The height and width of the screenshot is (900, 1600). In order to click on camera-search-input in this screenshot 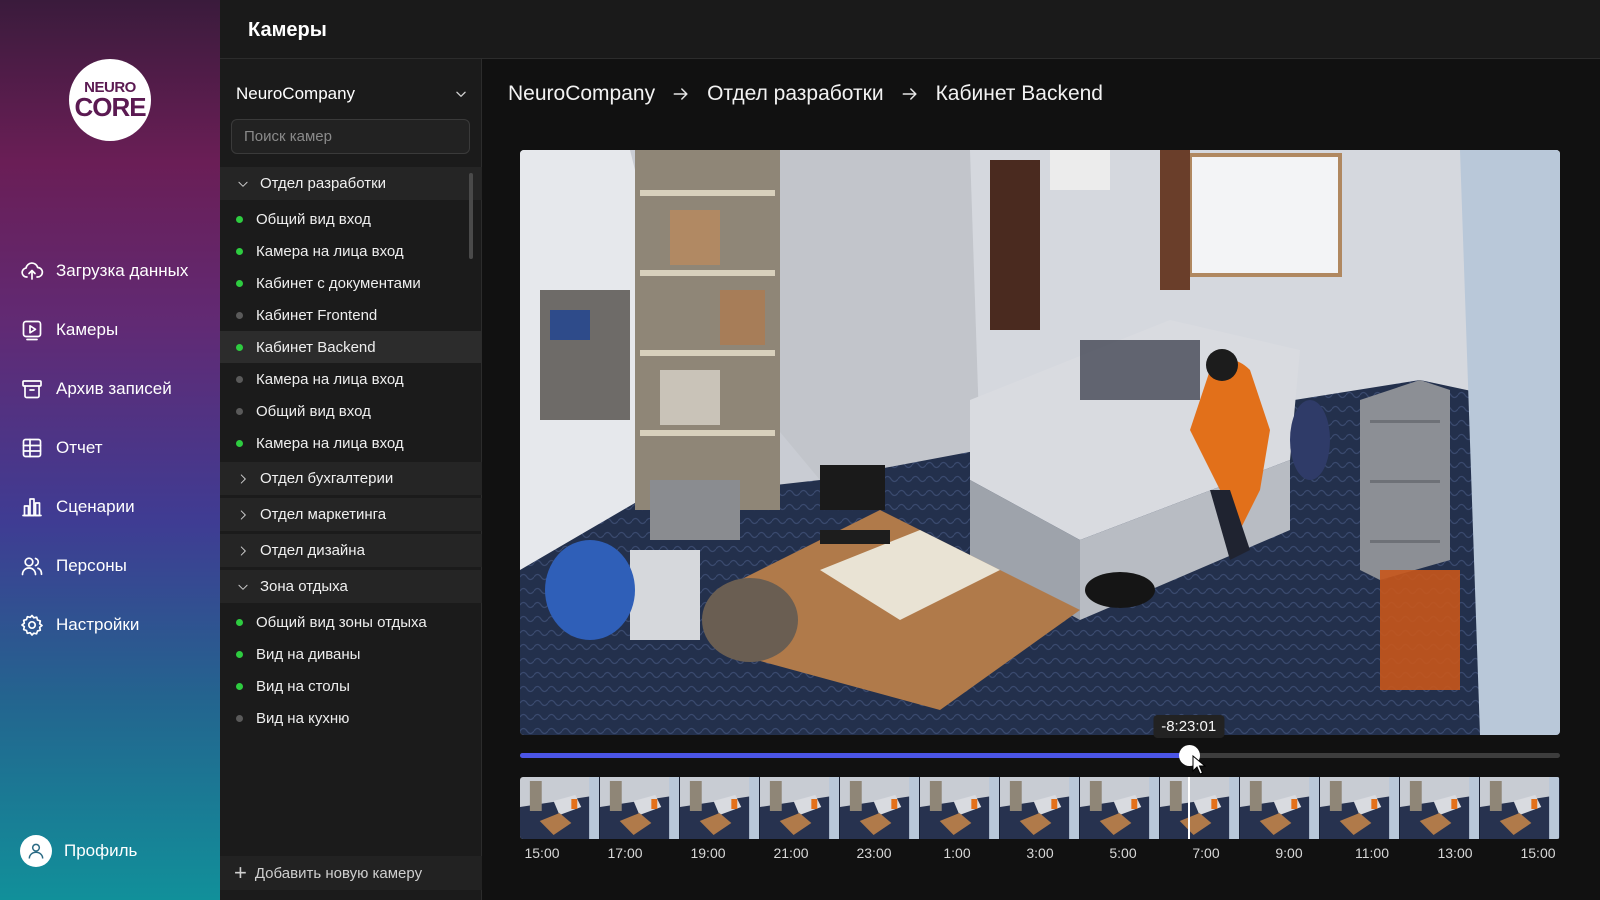, I will do `click(350, 136)`.